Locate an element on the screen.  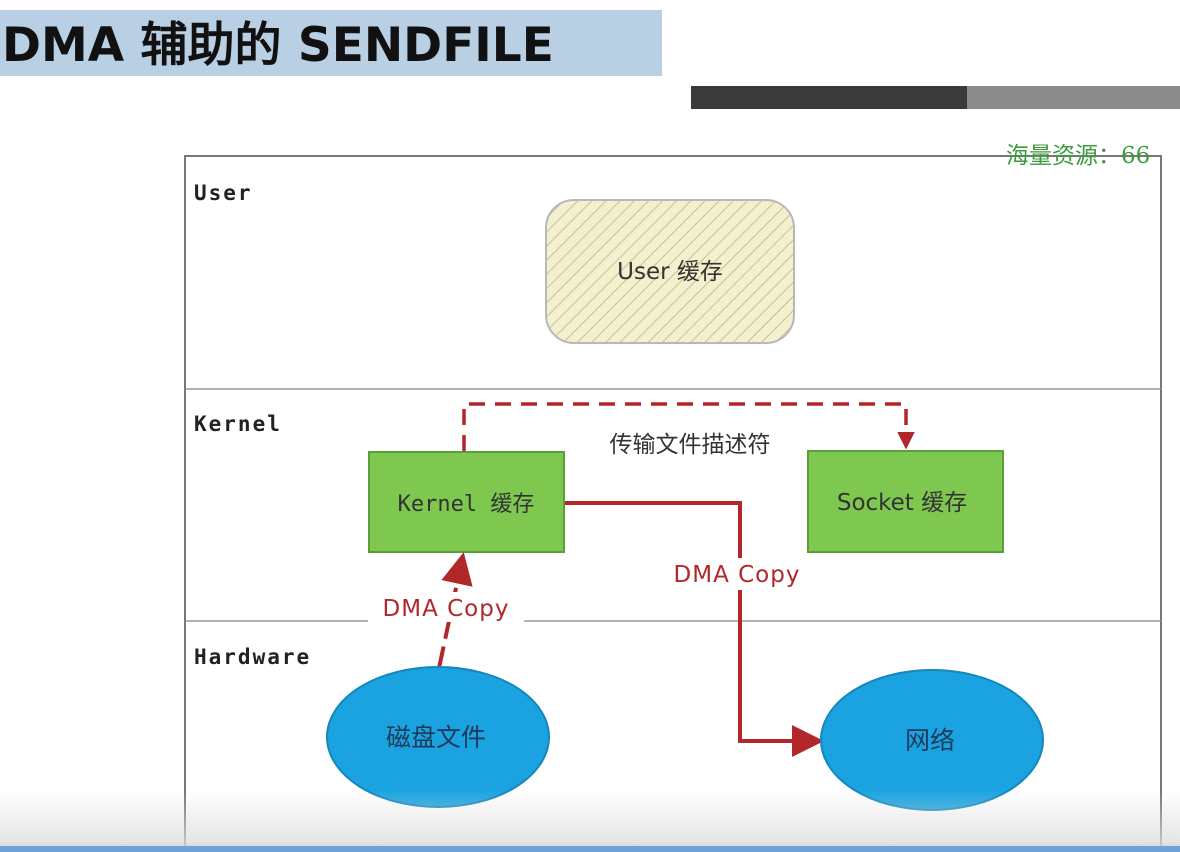
section-label-kernel: Kernel is located at coordinates (238, 424).